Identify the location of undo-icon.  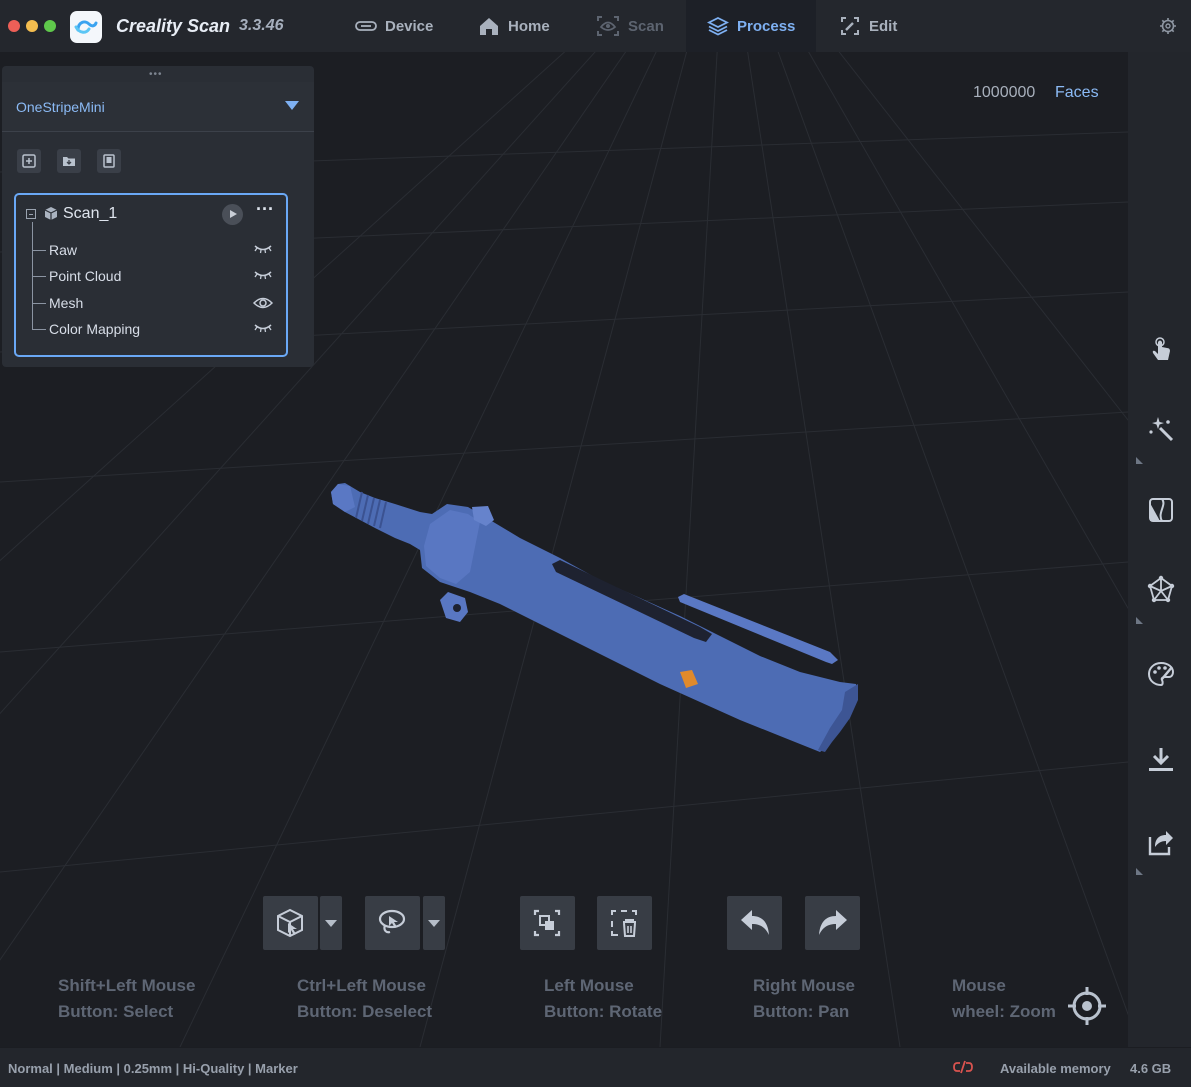
(755, 922).